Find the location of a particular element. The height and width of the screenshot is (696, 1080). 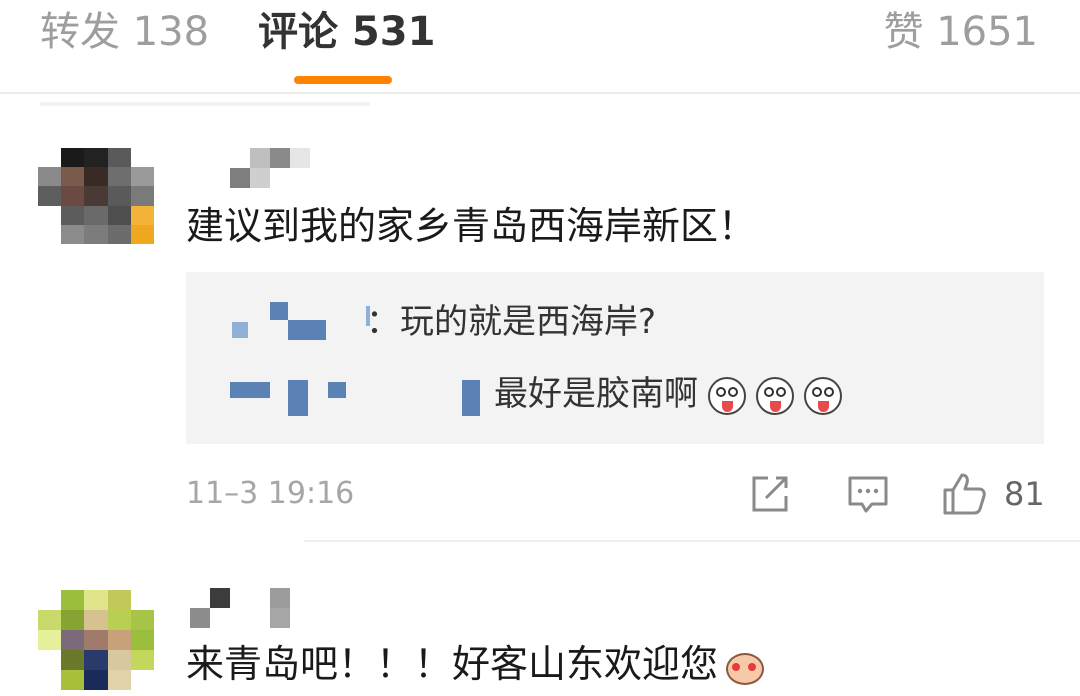

reply-text: ：玩的就是西海岸? is located at coordinates (511, 322).